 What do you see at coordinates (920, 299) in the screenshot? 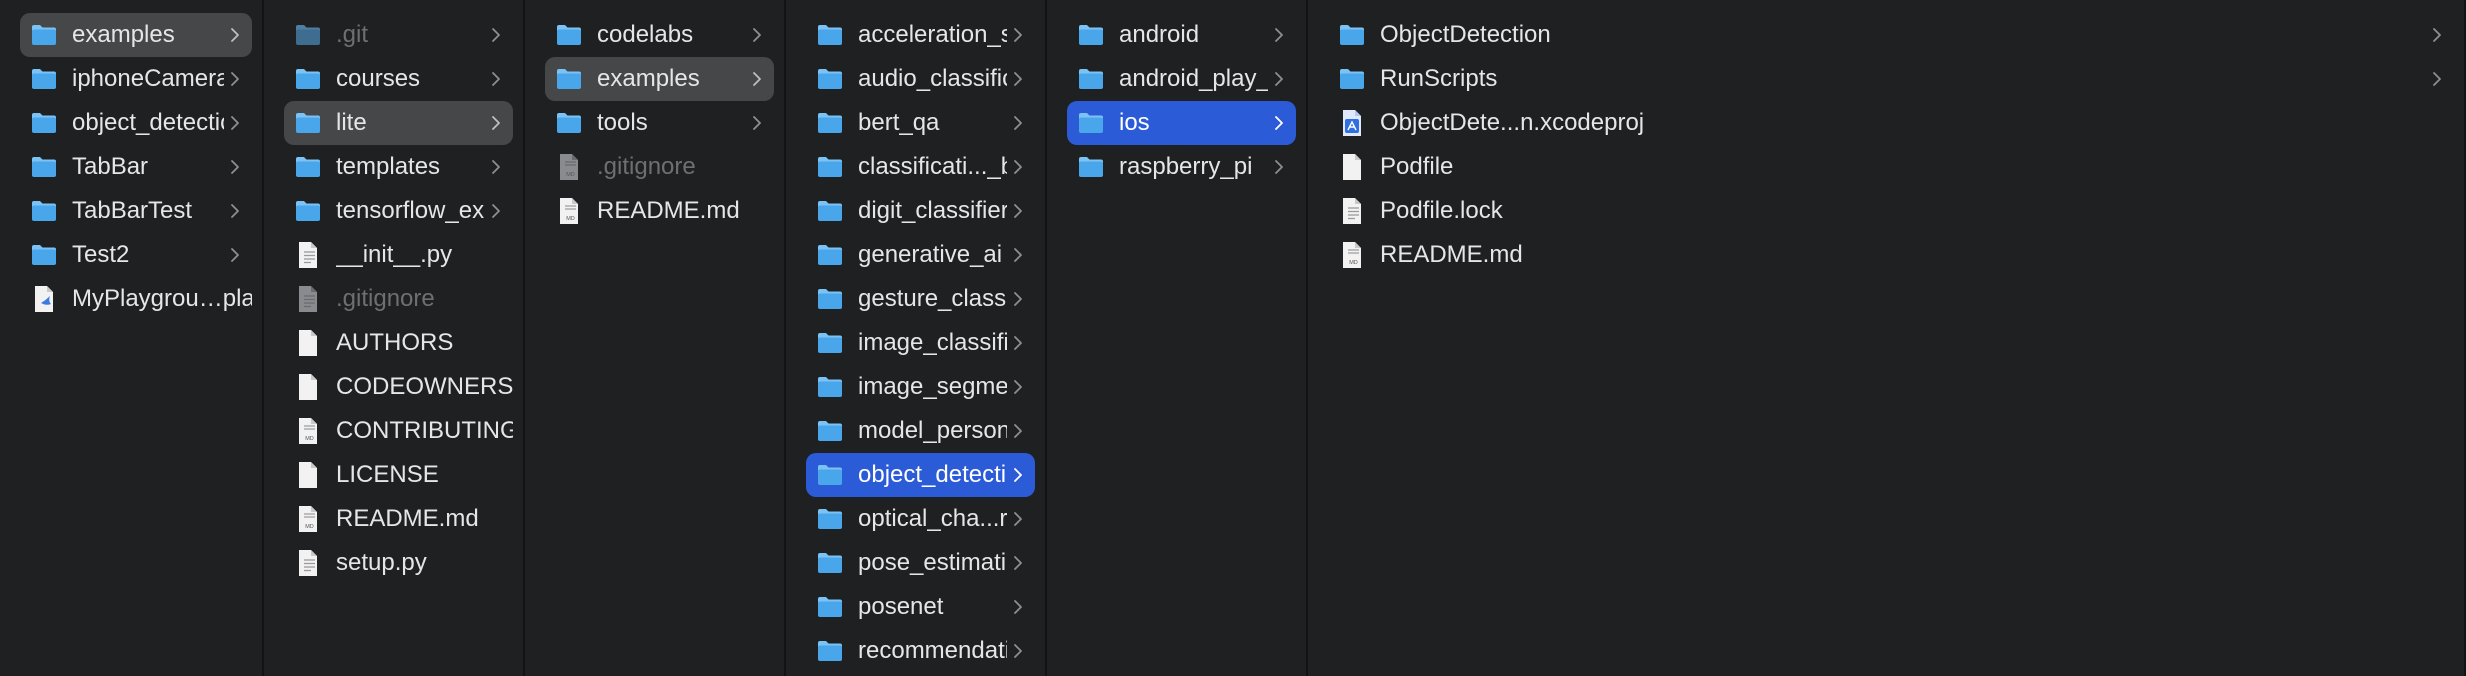
I see `folder-row: gesture_classification` at bounding box center [920, 299].